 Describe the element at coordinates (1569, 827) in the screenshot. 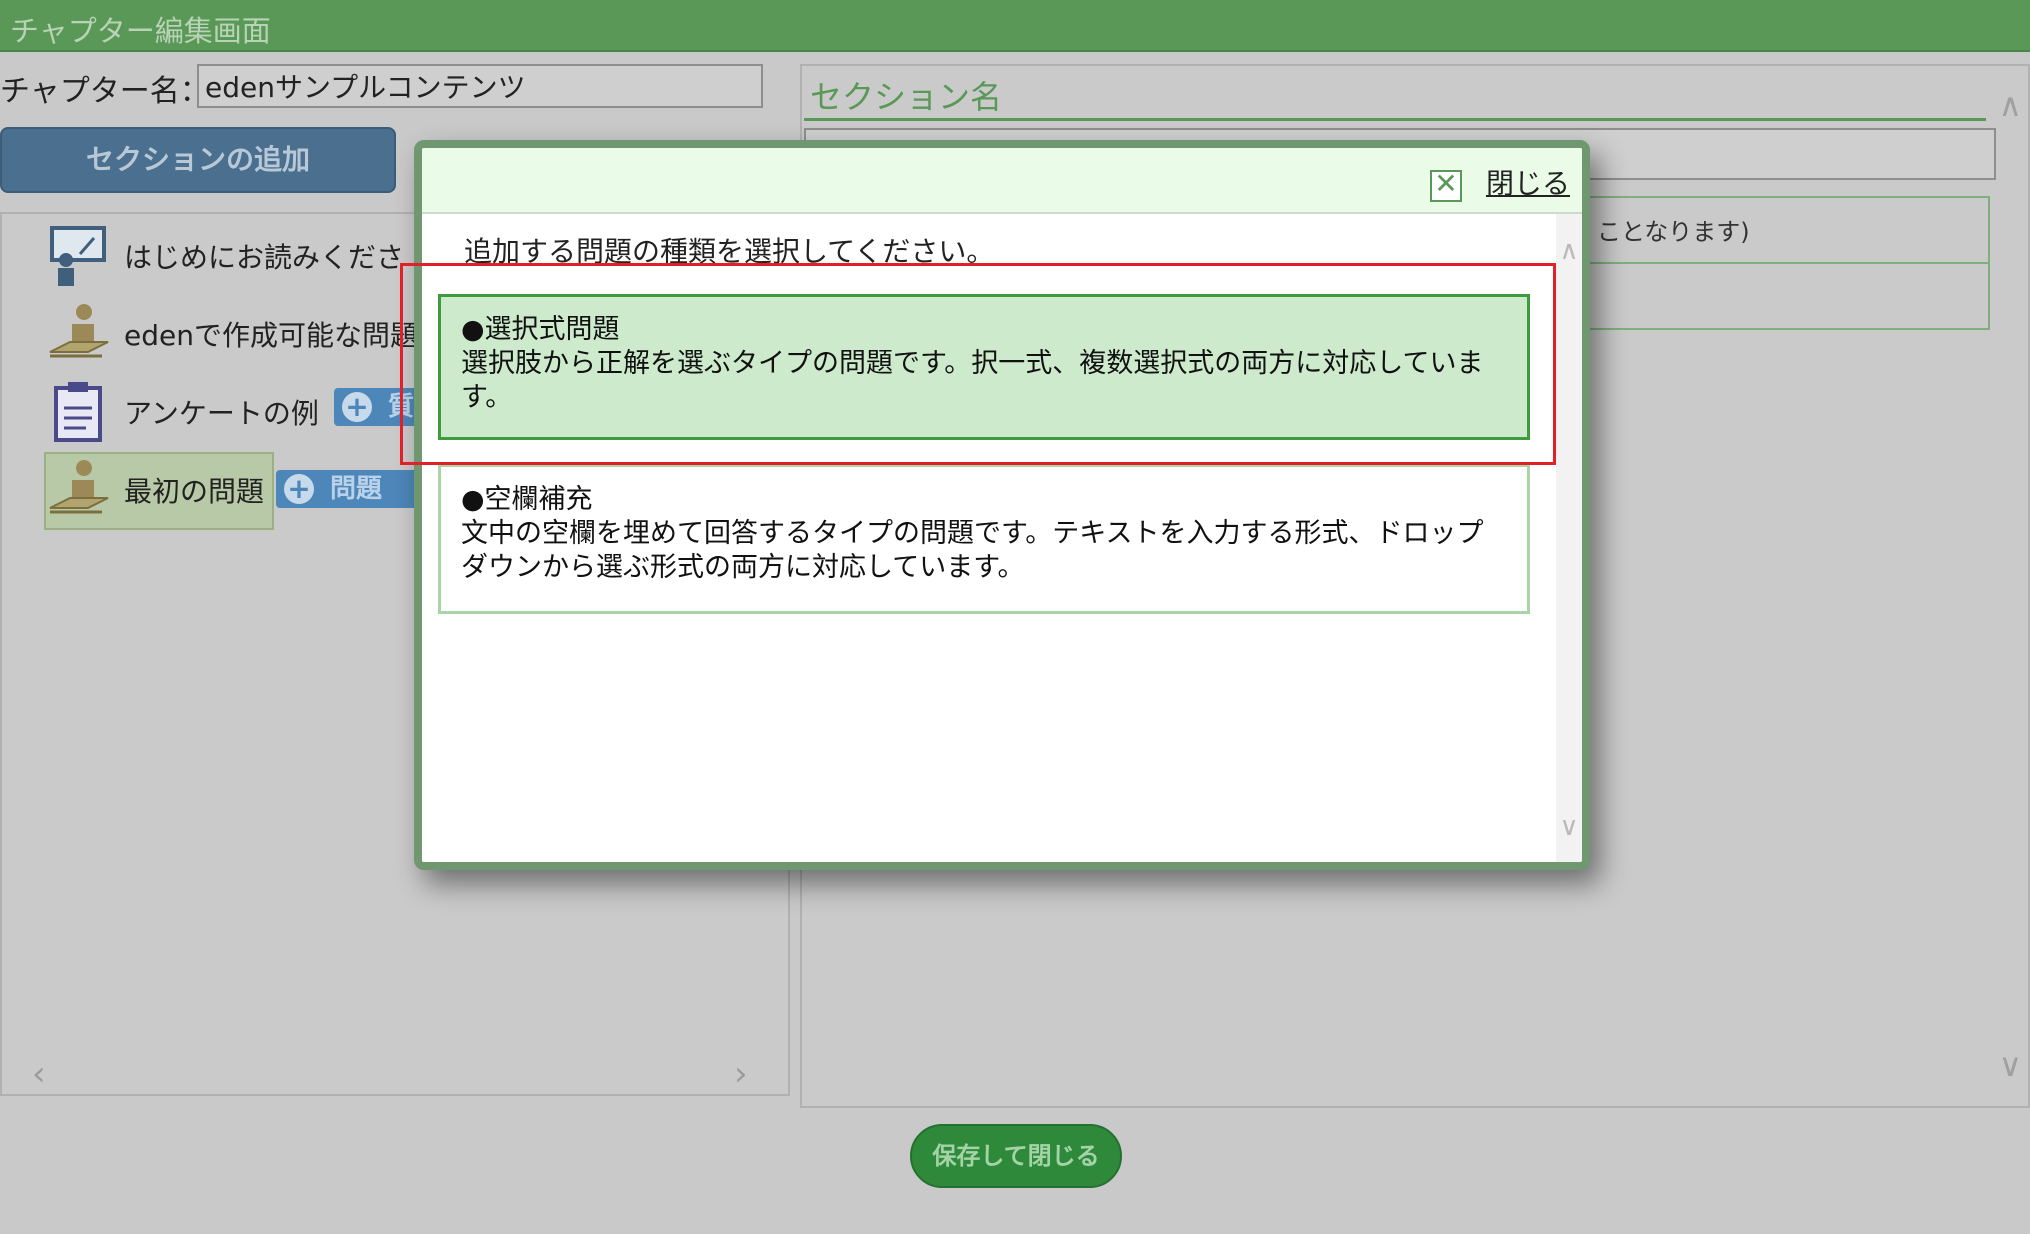

I see `chevron-down-icon: ∨` at that location.